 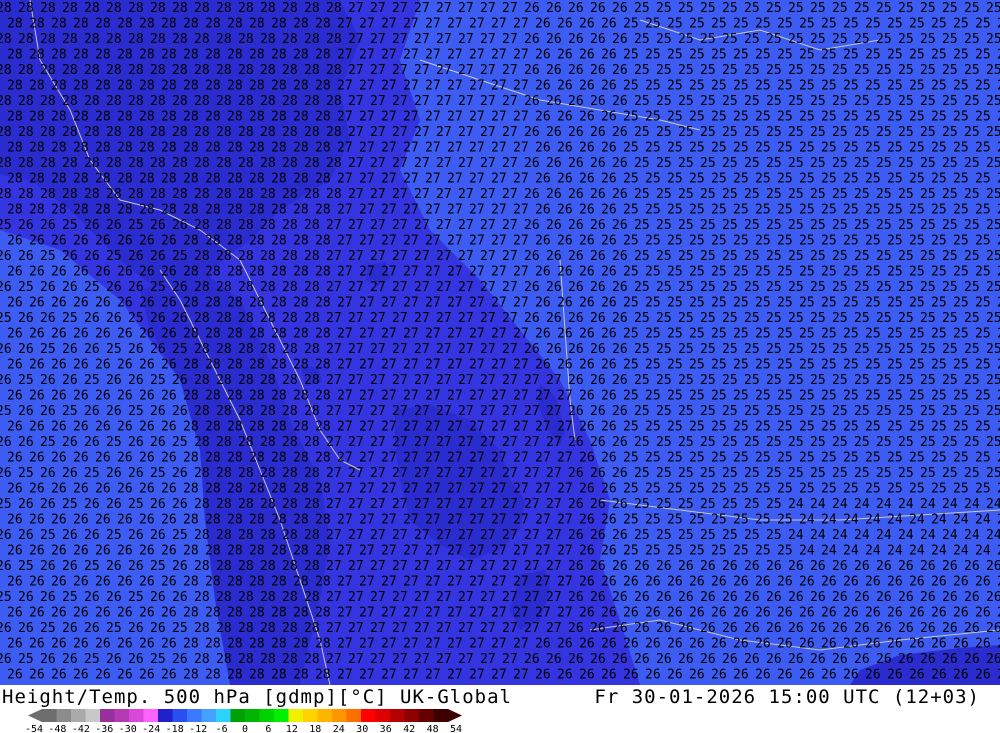 What do you see at coordinates (456, 728) in the screenshot?
I see `color-scale-tick-label: 54` at bounding box center [456, 728].